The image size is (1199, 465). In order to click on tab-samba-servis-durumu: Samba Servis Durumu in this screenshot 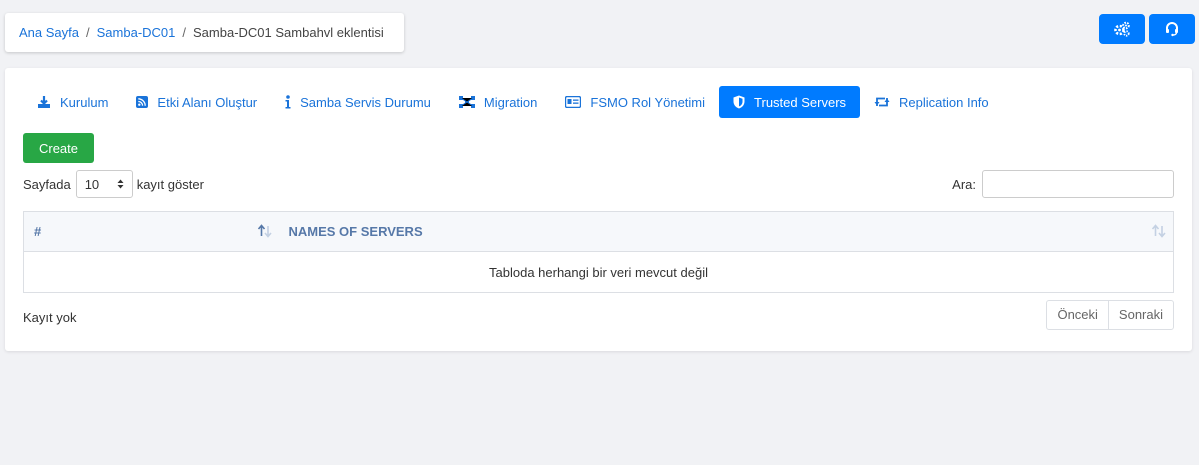, I will do `click(358, 102)`.